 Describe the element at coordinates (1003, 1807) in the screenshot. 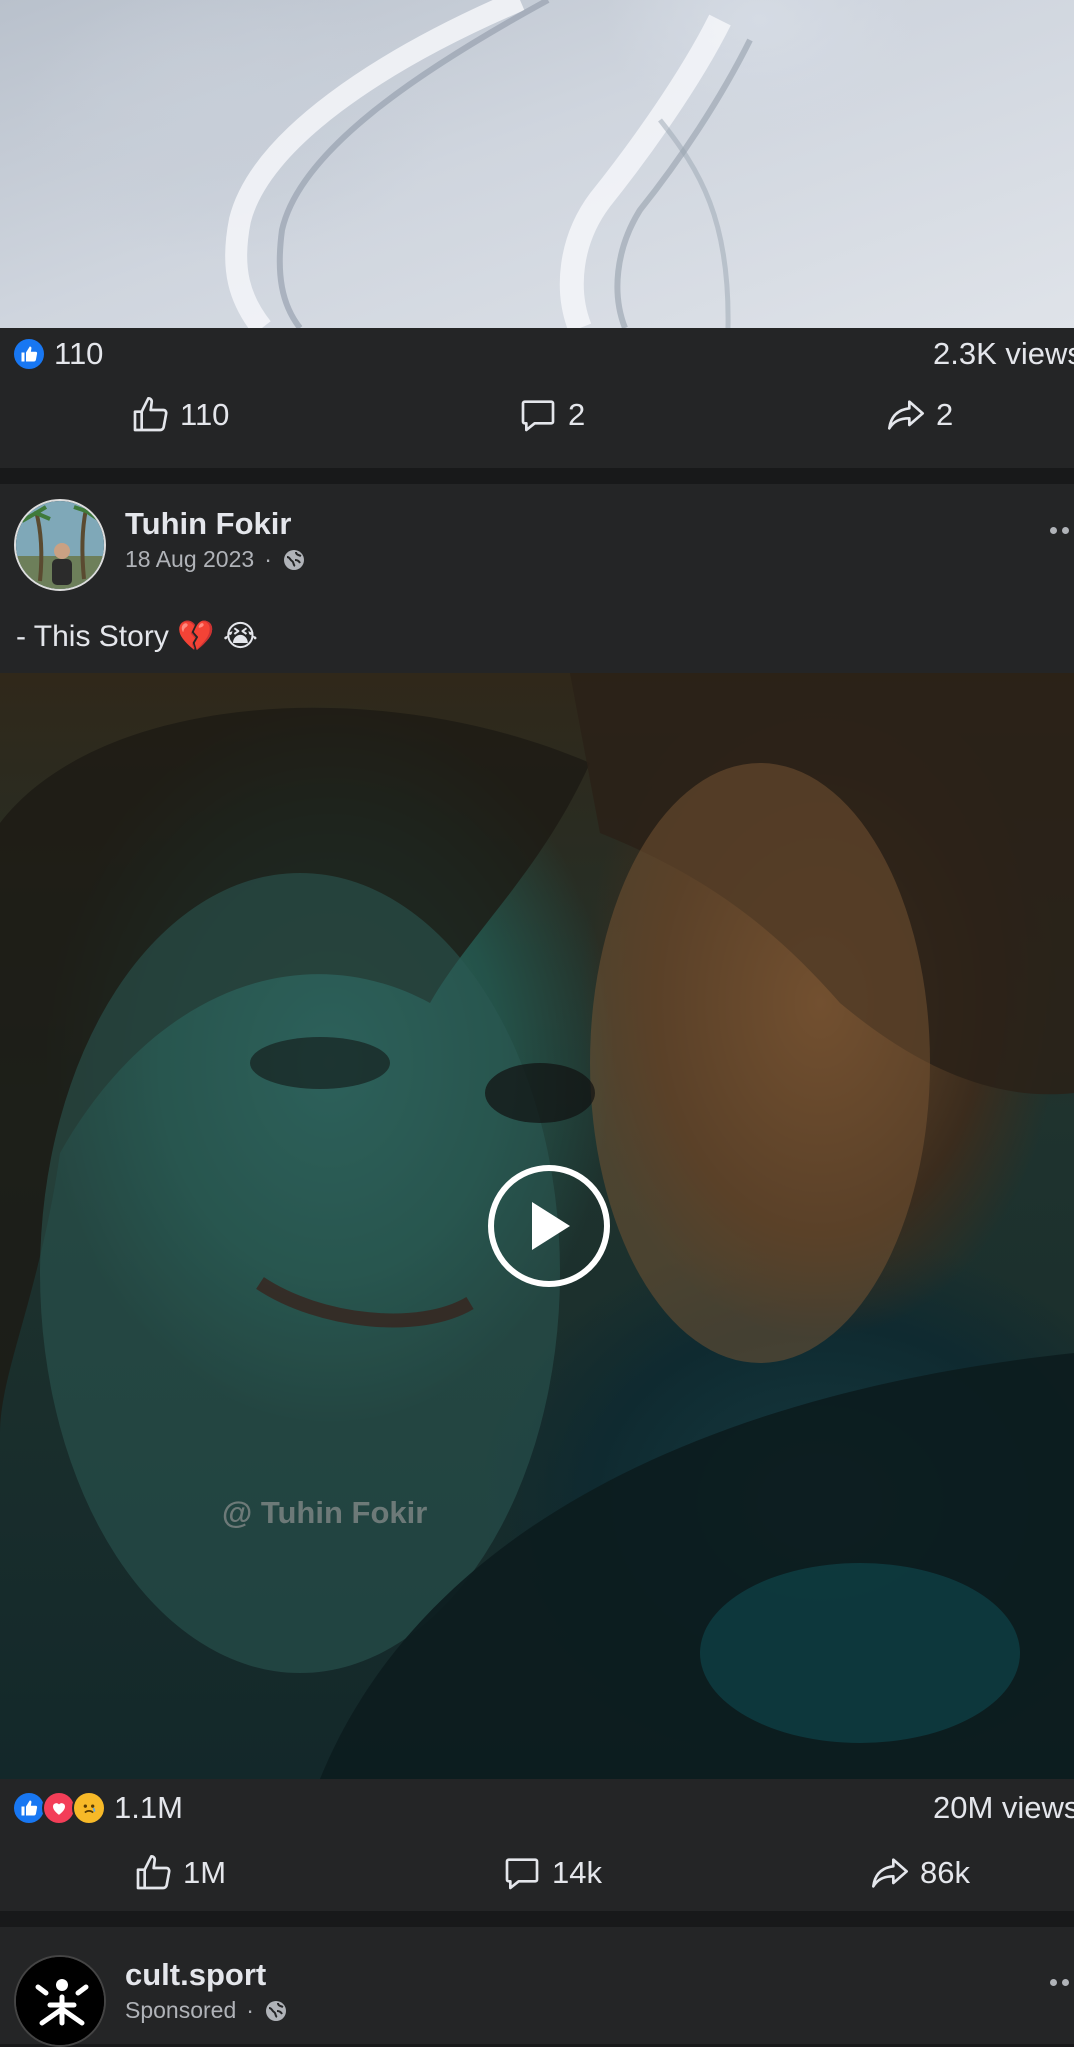

I see `views-count: 20M views` at that location.